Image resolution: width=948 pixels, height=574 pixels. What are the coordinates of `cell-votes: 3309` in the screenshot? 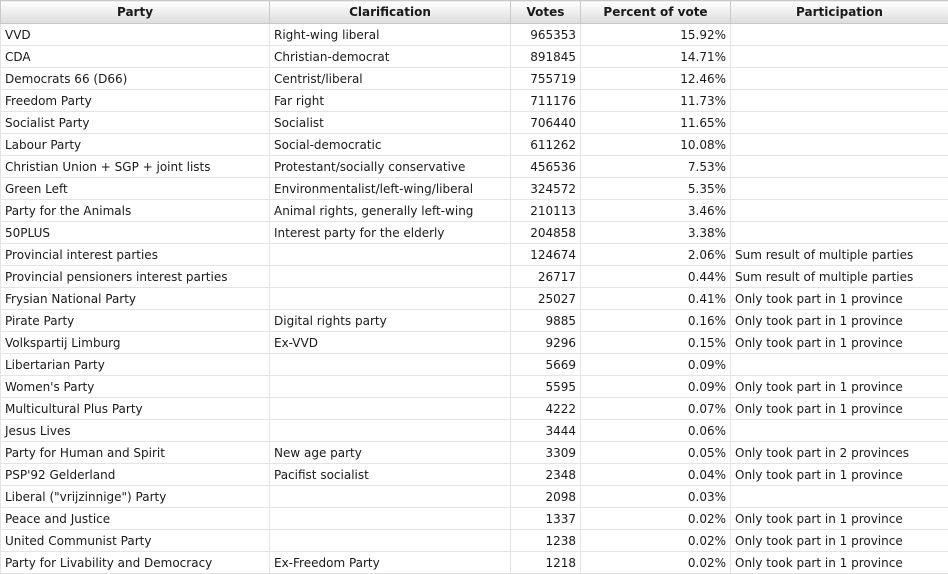 It's located at (546, 453).